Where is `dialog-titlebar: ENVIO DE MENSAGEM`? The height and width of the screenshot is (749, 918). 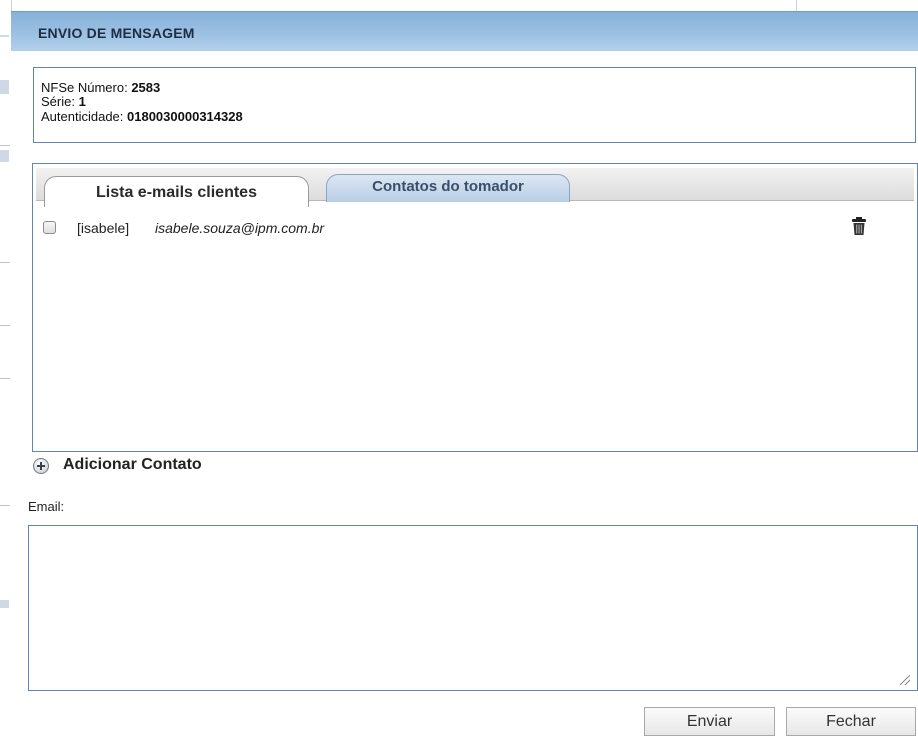 dialog-titlebar: ENVIO DE MENSAGEM is located at coordinates (464, 31).